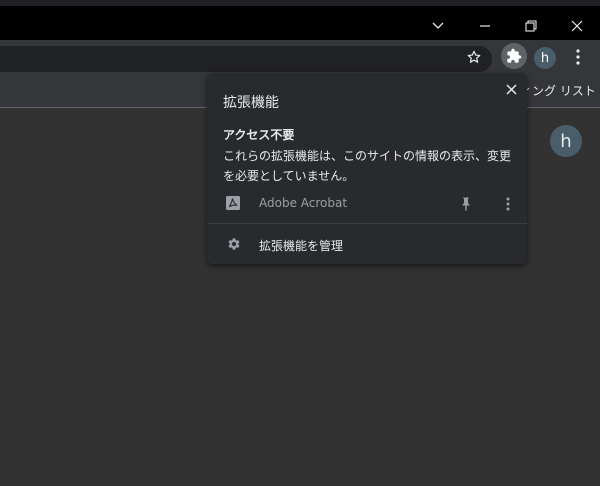  I want to click on pdf-icon, so click(233, 203).